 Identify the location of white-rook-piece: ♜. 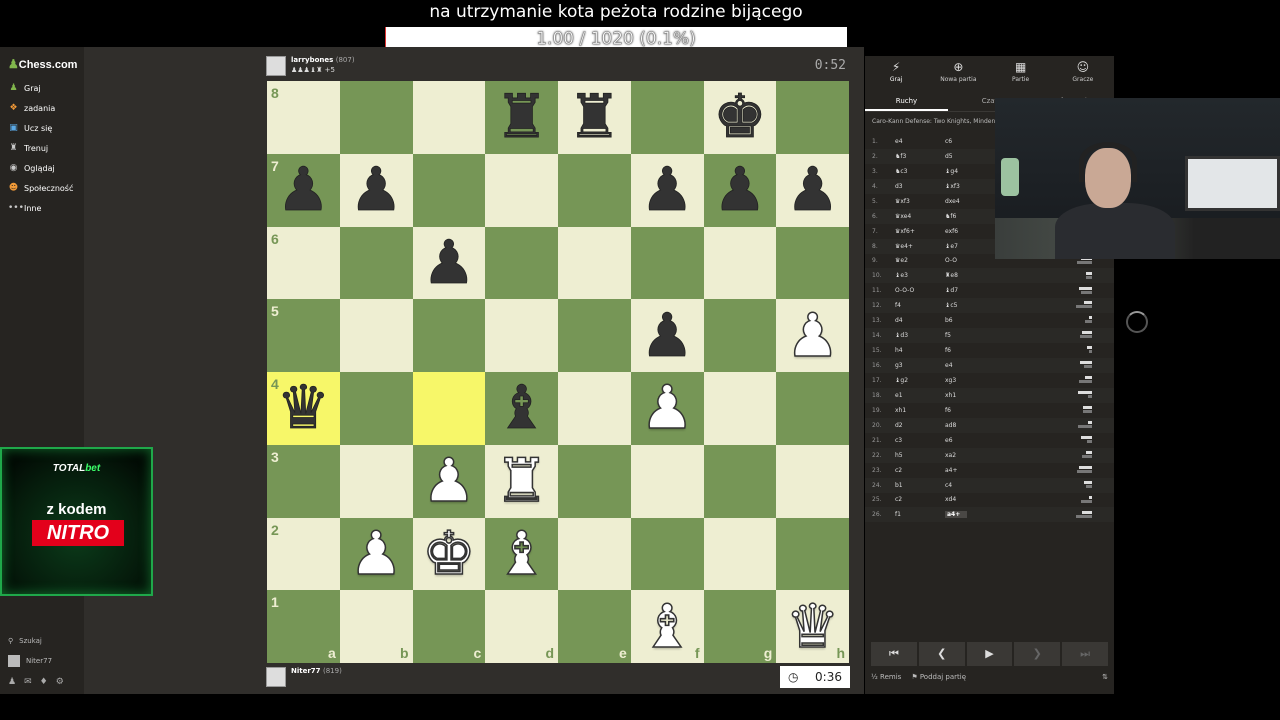
(521, 481).